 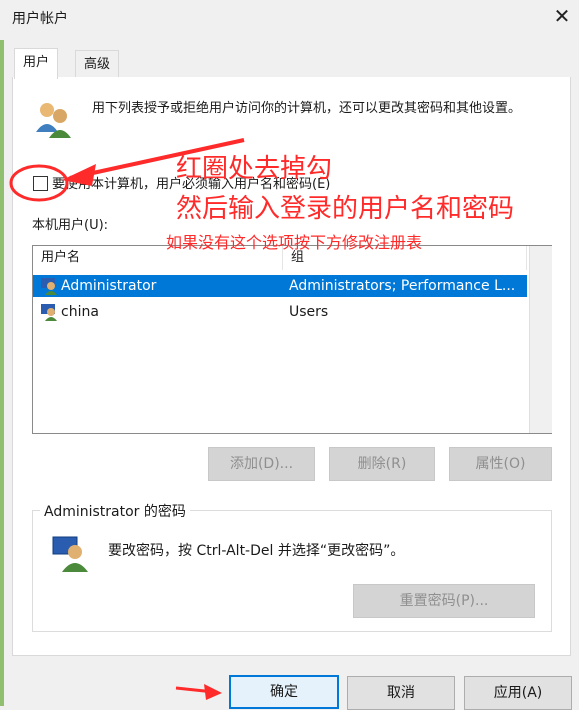 What do you see at coordinates (284, 692) in the screenshot?
I see `ok-button: 确定` at bounding box center [284, 692].